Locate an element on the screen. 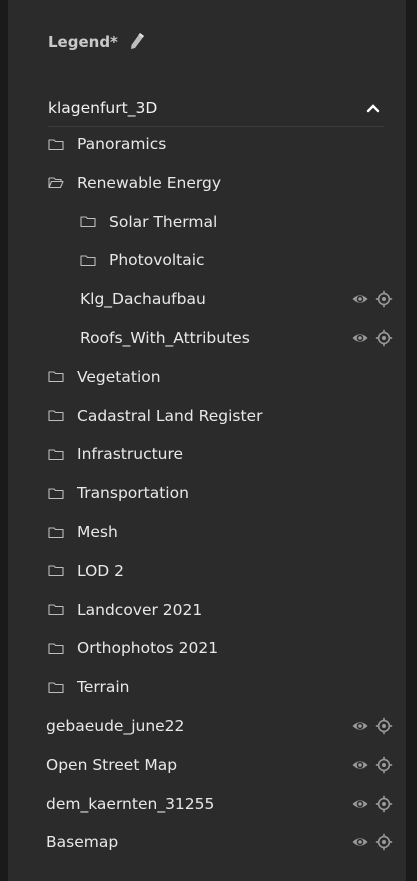 Image resolution: width=417 pixels, height=881 pixels. tree-item-label: Photovoltaic is located at coordinates (157, 260).